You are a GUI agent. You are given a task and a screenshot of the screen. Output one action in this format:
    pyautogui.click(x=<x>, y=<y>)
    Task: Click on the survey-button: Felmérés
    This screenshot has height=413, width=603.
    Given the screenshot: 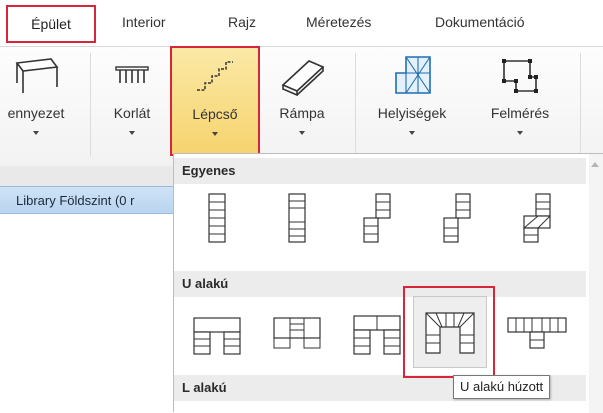 What is the action you would take?
    pyautogui.click(x=520, y=106)
    